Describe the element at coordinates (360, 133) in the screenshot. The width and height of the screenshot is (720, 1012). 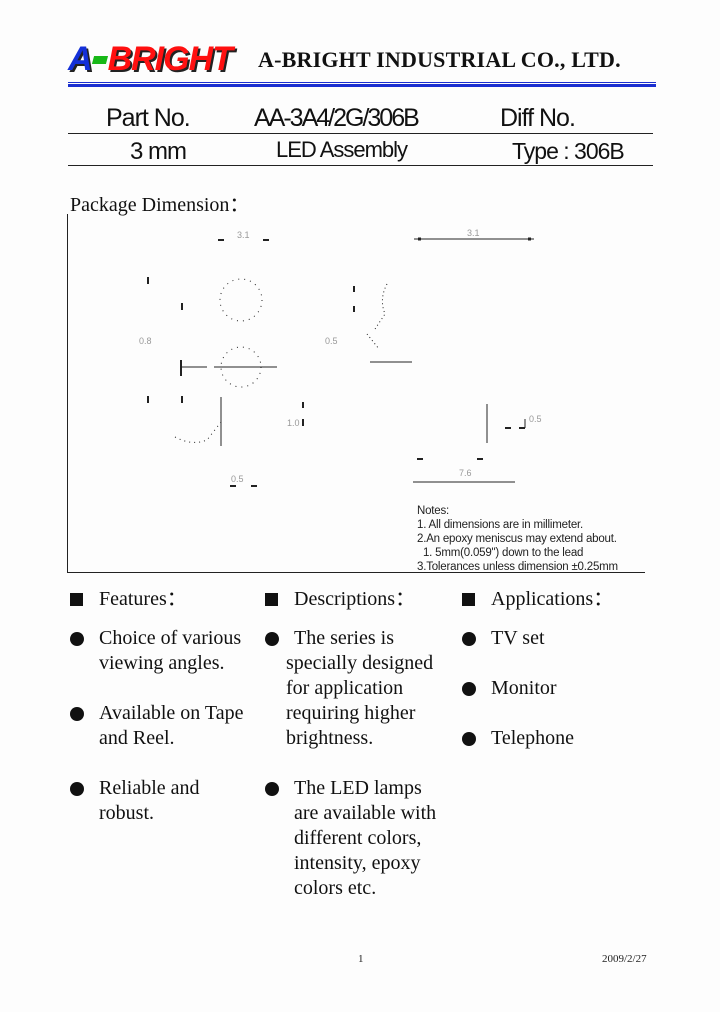
I see `table-divider` at that location.